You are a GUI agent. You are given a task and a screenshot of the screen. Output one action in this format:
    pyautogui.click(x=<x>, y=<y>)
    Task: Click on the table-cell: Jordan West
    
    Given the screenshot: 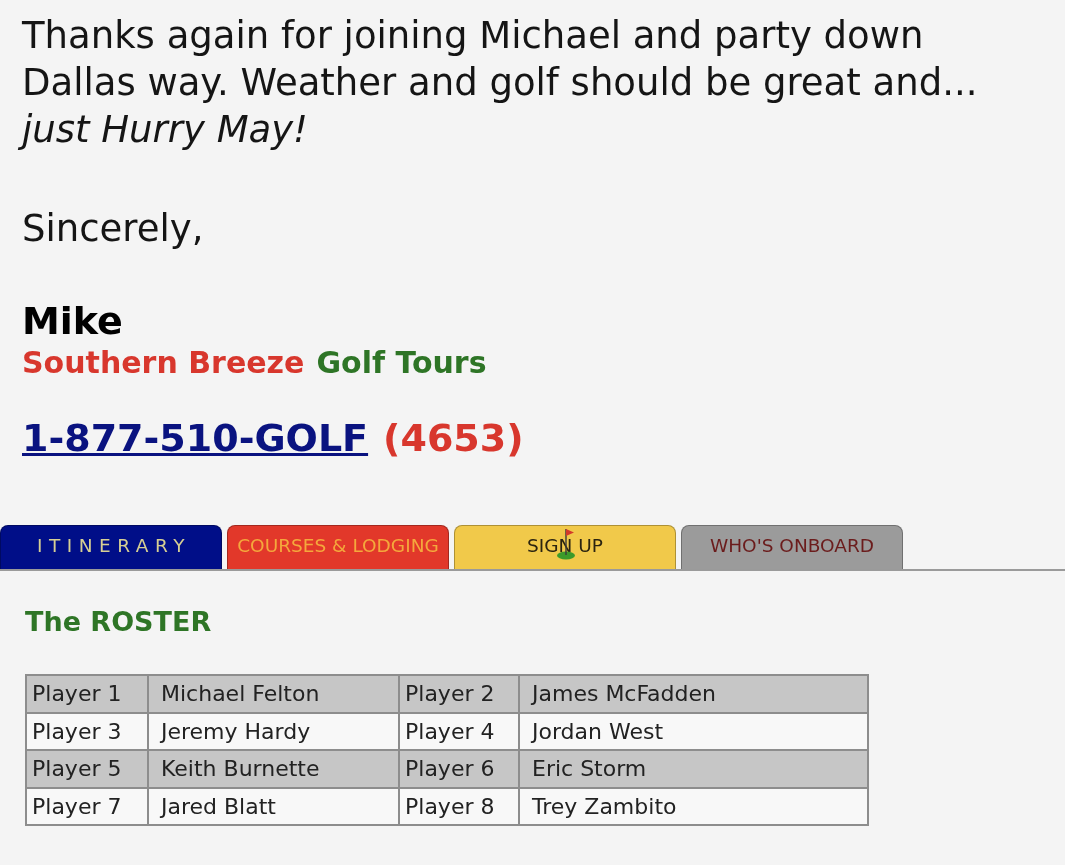 What is the action you would take?
    pyautogui.click(x=693, y=731)
    